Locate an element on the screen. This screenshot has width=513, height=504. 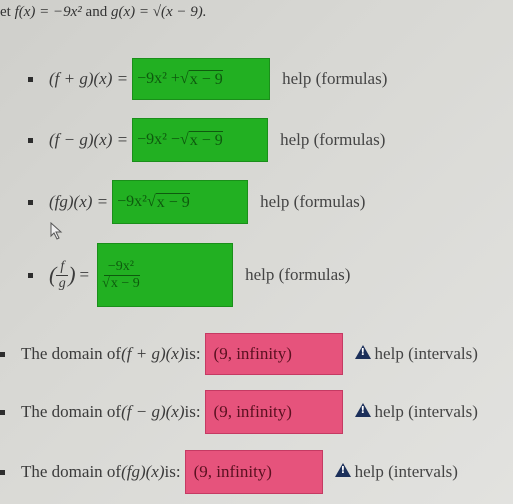
formula-row-quotient: ( f g ) = −9x² √x − 9 help (formulas) is located at coordinates (189, 275).